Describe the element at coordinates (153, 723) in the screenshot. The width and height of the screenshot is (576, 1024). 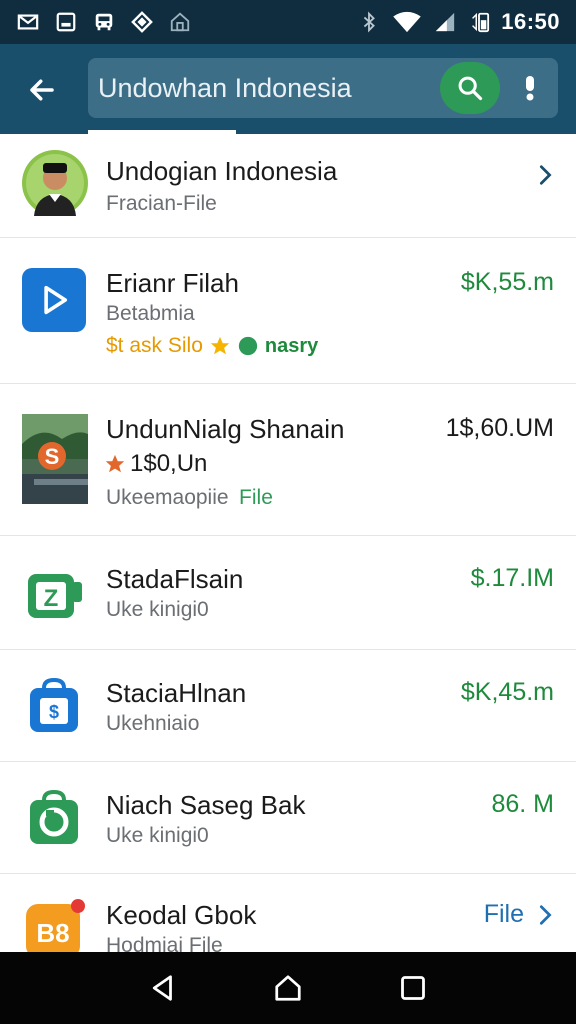
I see `item-subtitle: Ukehniaio` at that location.